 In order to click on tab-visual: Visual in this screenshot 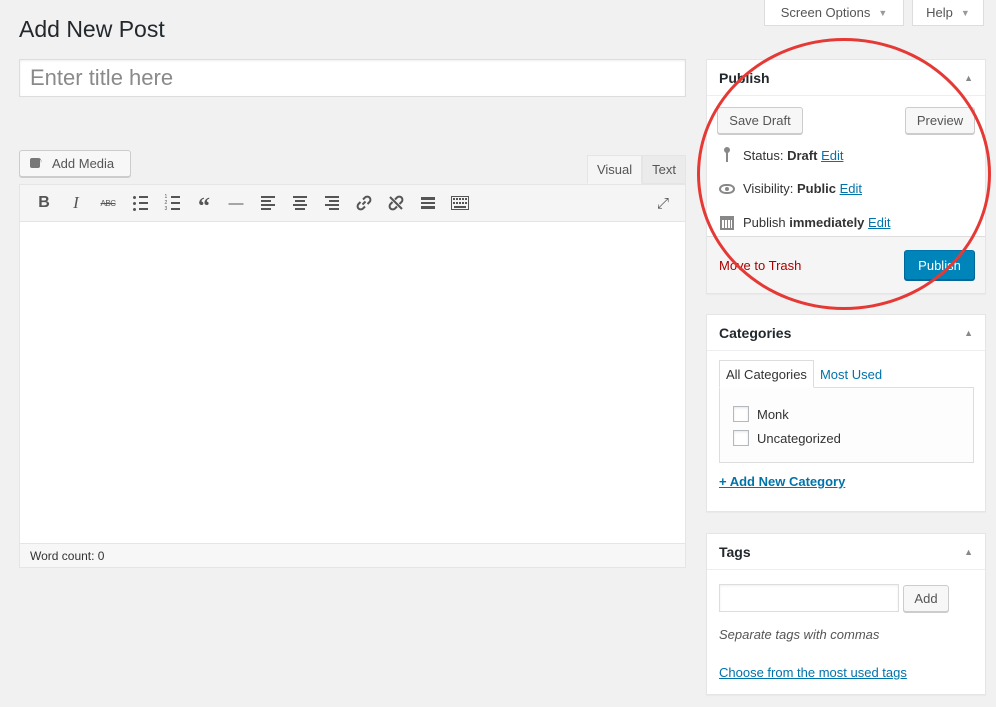, I will do `click(614, 169)`.